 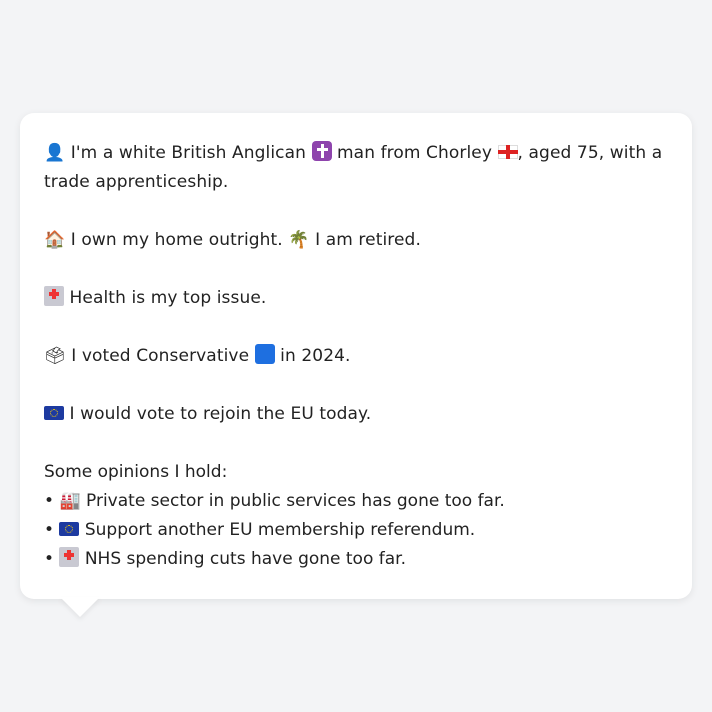 I want to click on blue-square-icon, so click(x=264, y=354).